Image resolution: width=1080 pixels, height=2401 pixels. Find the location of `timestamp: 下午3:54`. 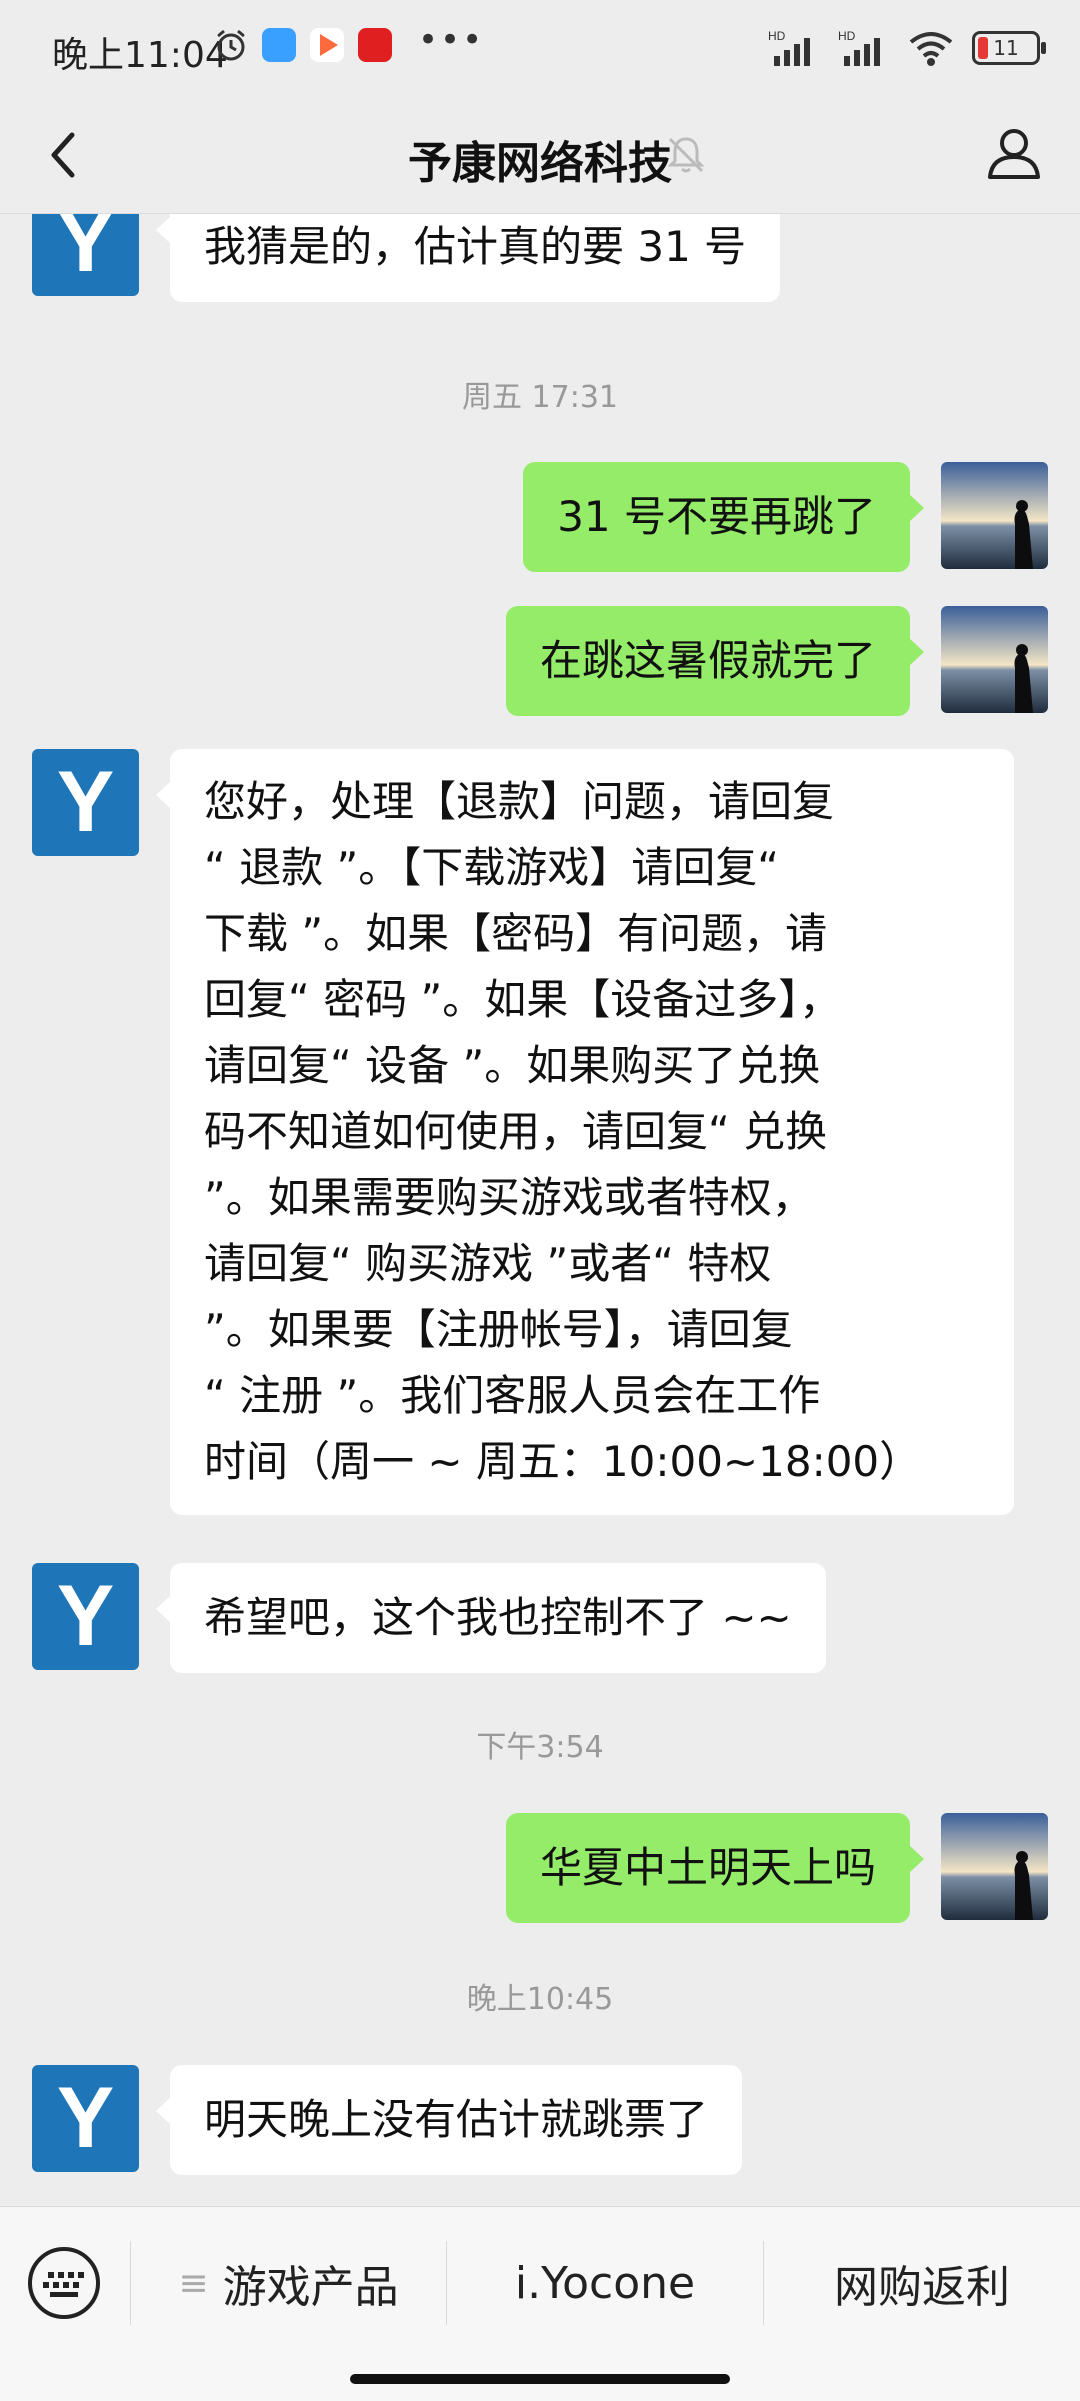

timestamp: 下午3:54 is located at coordinates (540, 1747).